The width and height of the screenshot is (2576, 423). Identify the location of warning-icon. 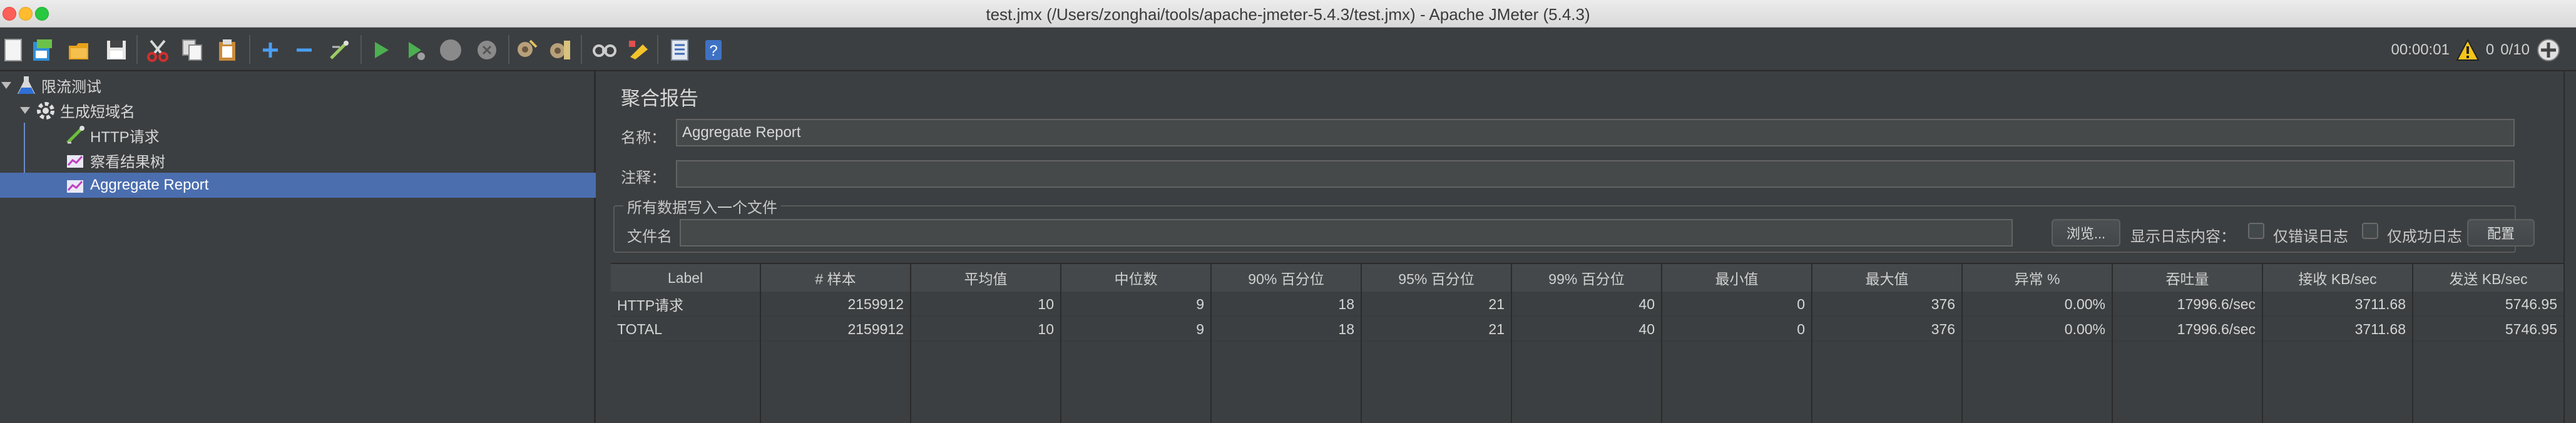
(2468, 50).